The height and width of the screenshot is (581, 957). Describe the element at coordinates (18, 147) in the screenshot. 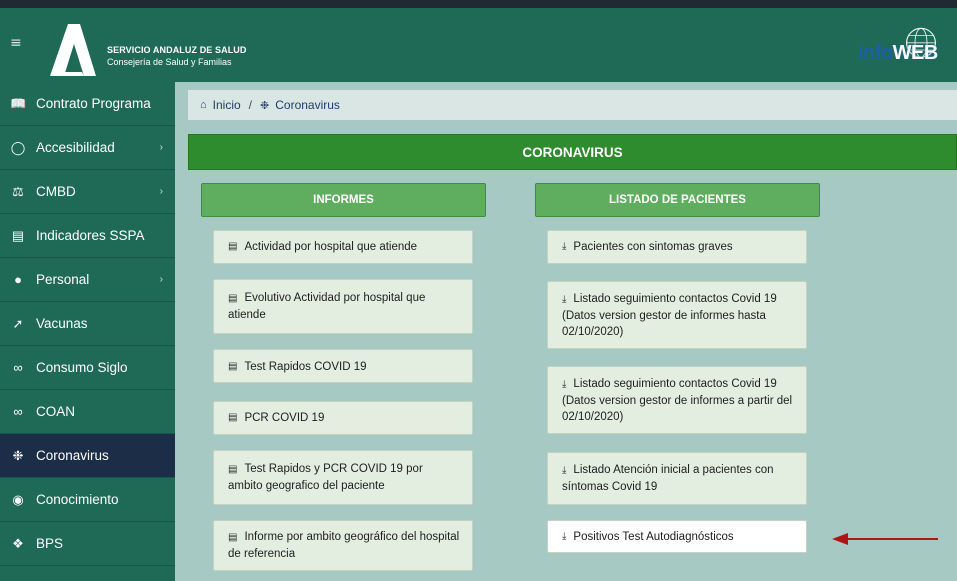

I see `circle-check-icon: ◯` at that location.